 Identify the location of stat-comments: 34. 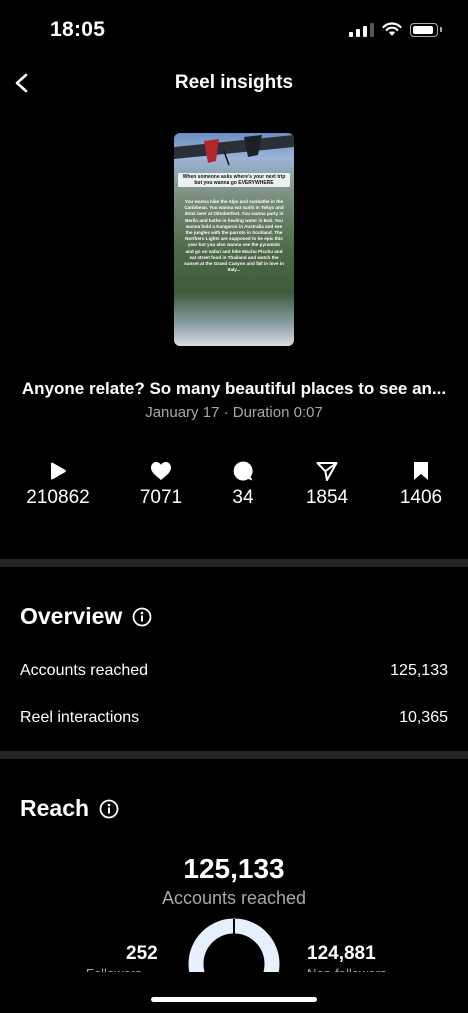
(243, 484).